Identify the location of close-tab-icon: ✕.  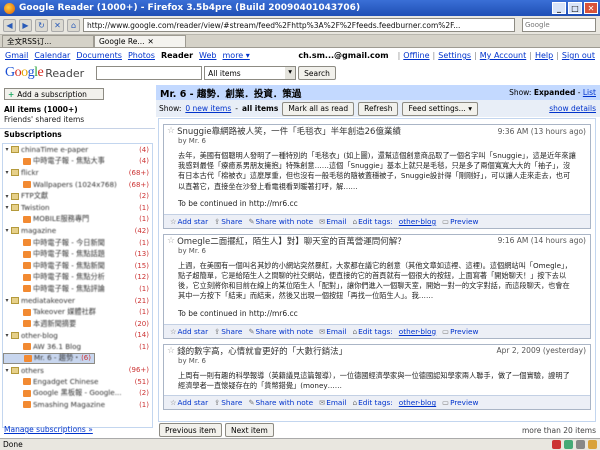
(150, 41).